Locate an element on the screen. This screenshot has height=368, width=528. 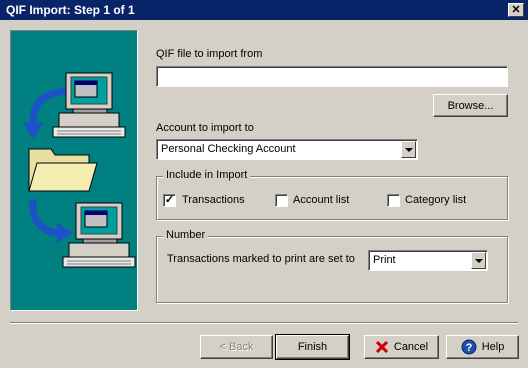
transactions-label: Transactions is located at coordinates (213, 200).